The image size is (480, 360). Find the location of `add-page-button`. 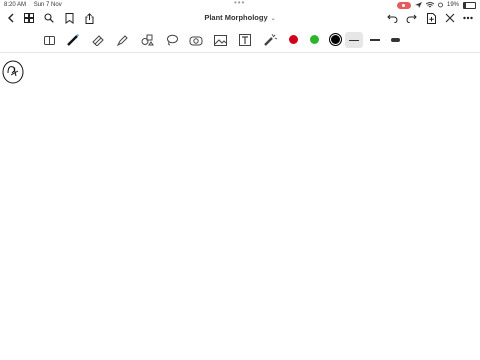

add-page-button is located at coordinates (431, 18).